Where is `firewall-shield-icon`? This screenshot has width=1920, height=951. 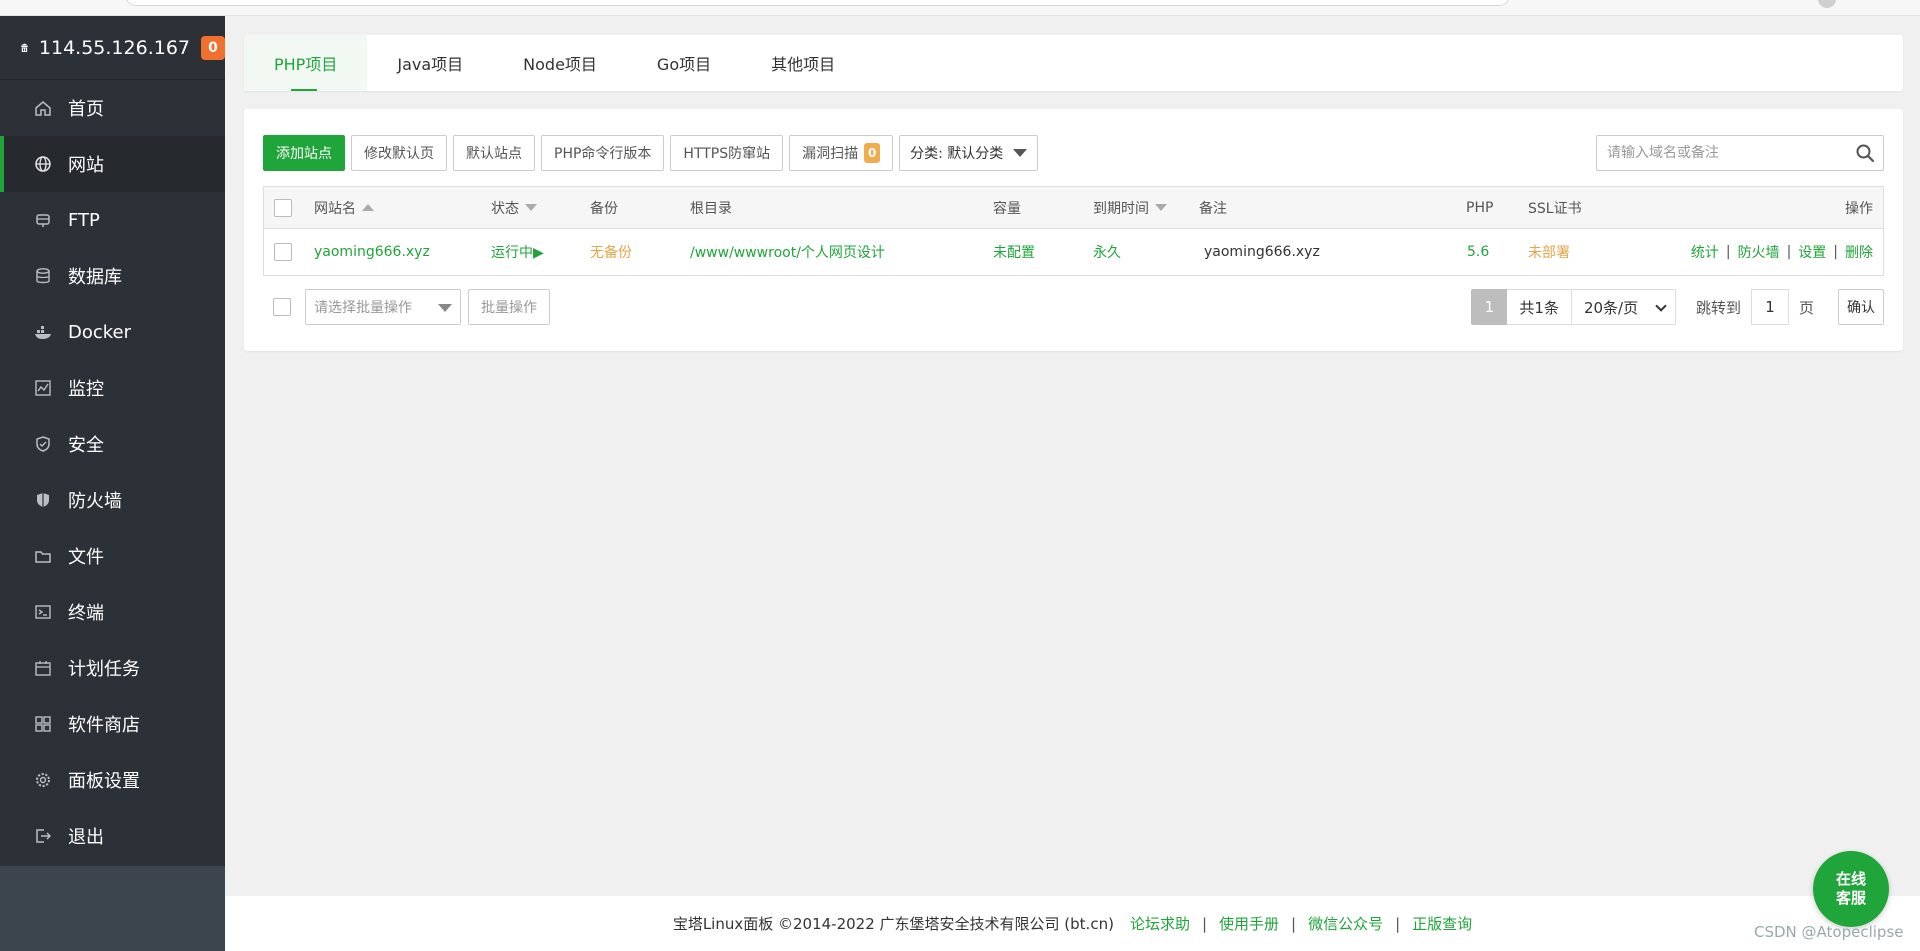 firewall-shield-icon is located at coordinates (43, 500).